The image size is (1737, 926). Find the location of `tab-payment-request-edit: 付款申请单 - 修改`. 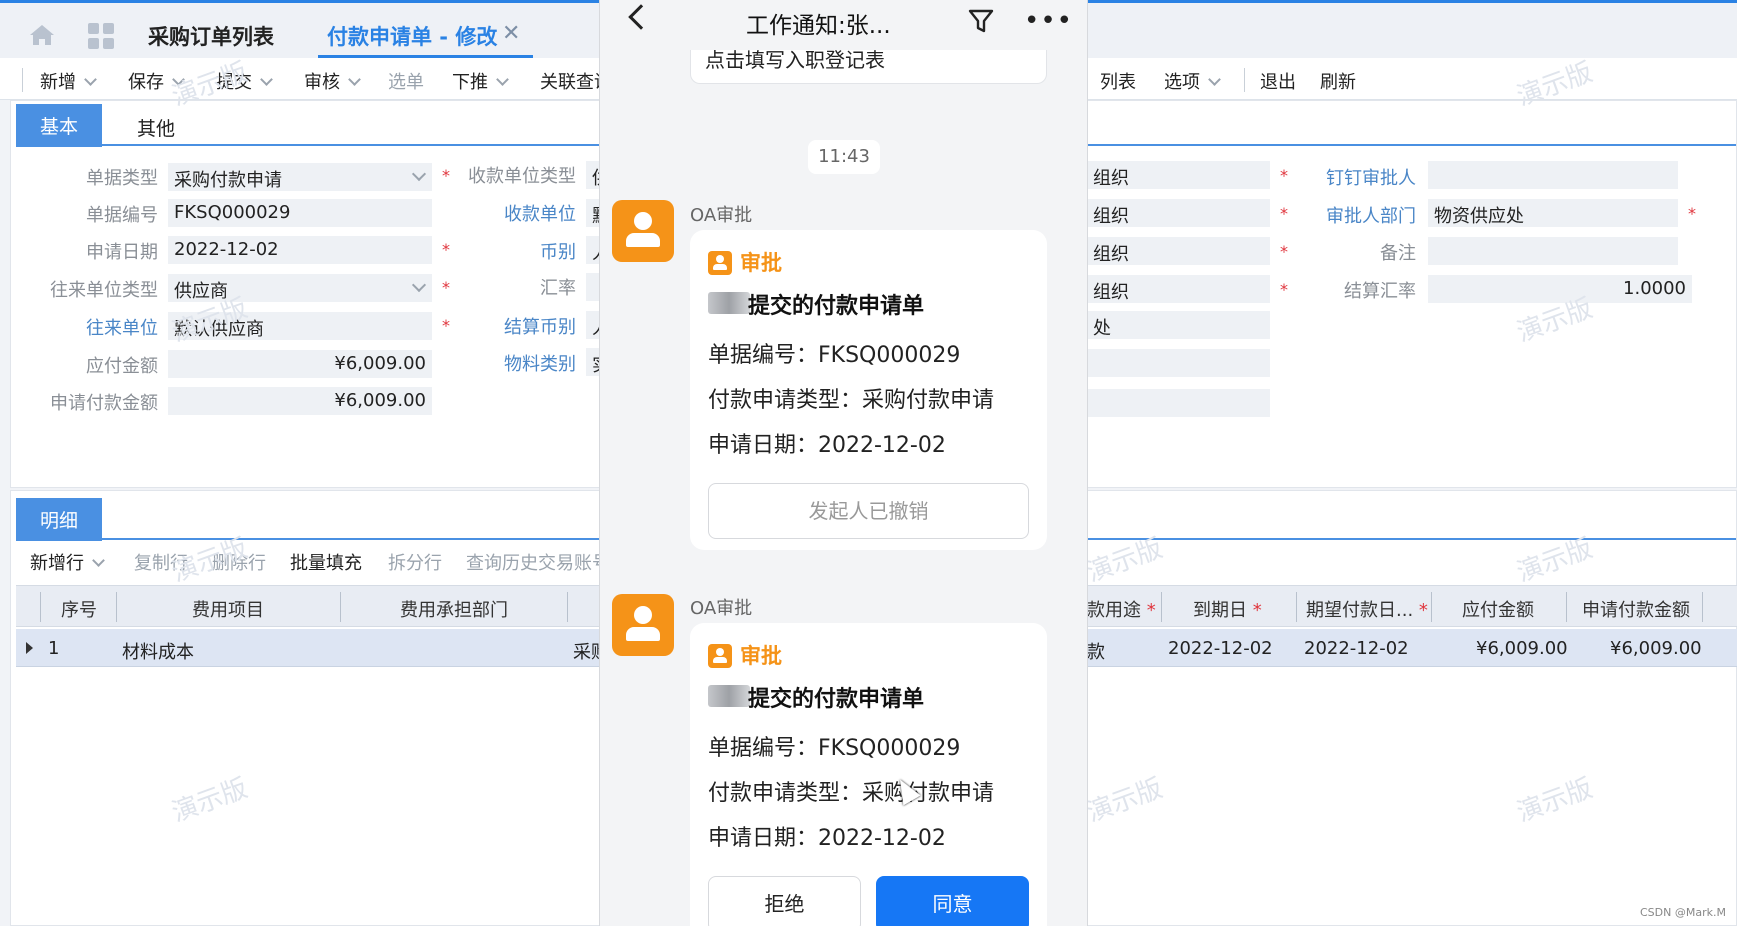

tab-payment-request-edit: 付款申请单 - 修改 is located at coordinates (412, 36).